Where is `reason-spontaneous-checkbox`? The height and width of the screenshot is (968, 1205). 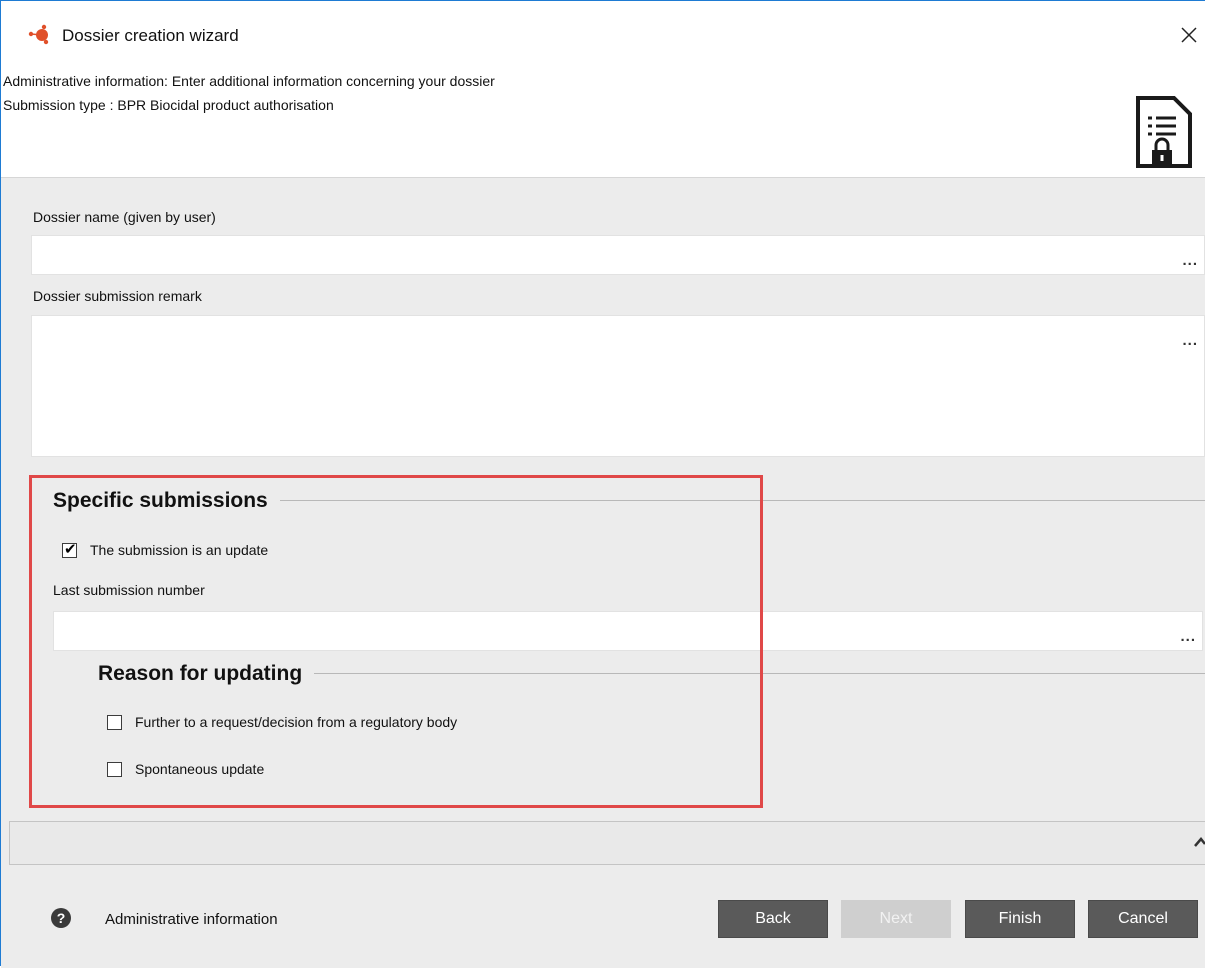 reason-spontaneous-checkbox is located at coordinates (114, 769).